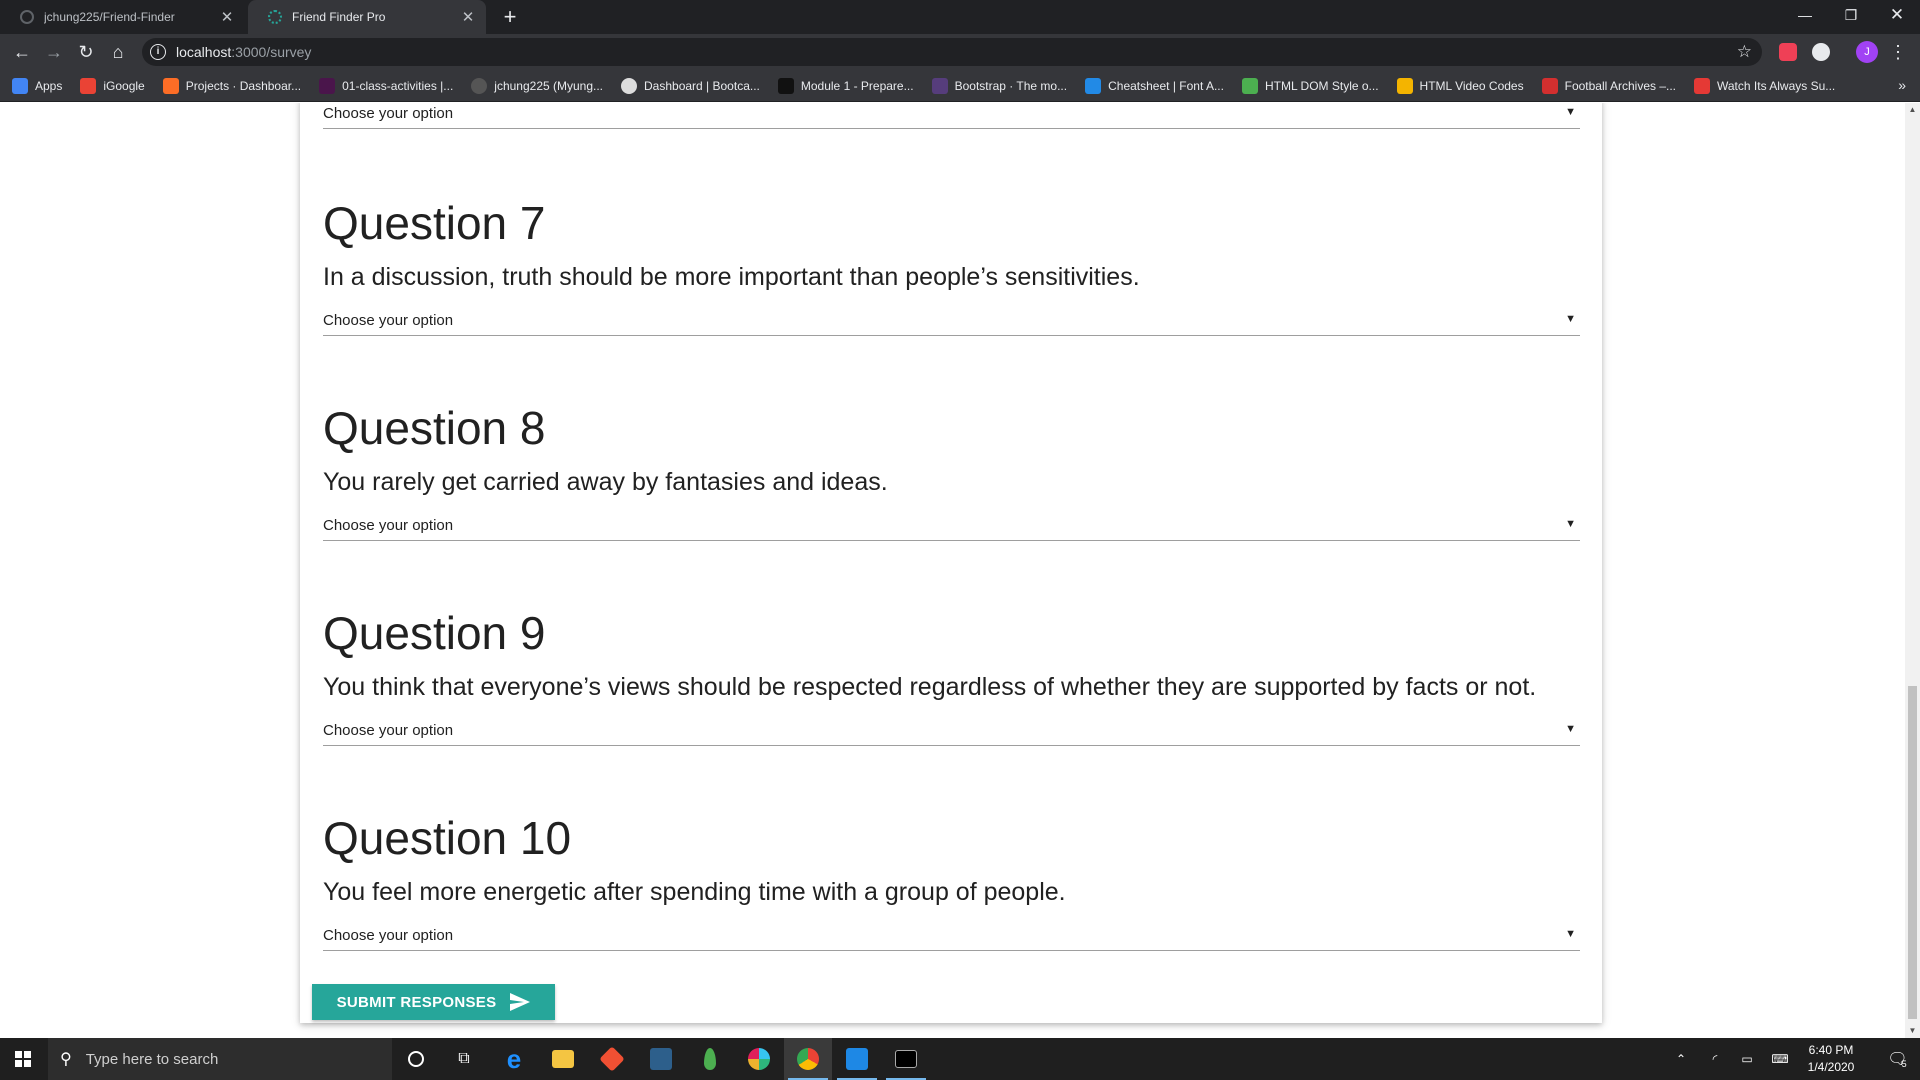 This screenshot has height=1080, width=1920. What do you see at coordinates (612, 1059) in the screenshot?
I see `taskbar-git` at bounding box center [612, 1059].